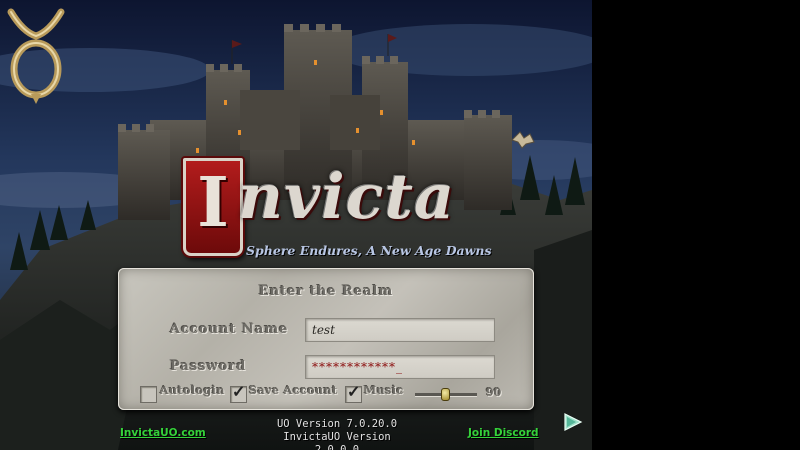  I want to click on logo-title-text: nvicta, so click(347, 196).